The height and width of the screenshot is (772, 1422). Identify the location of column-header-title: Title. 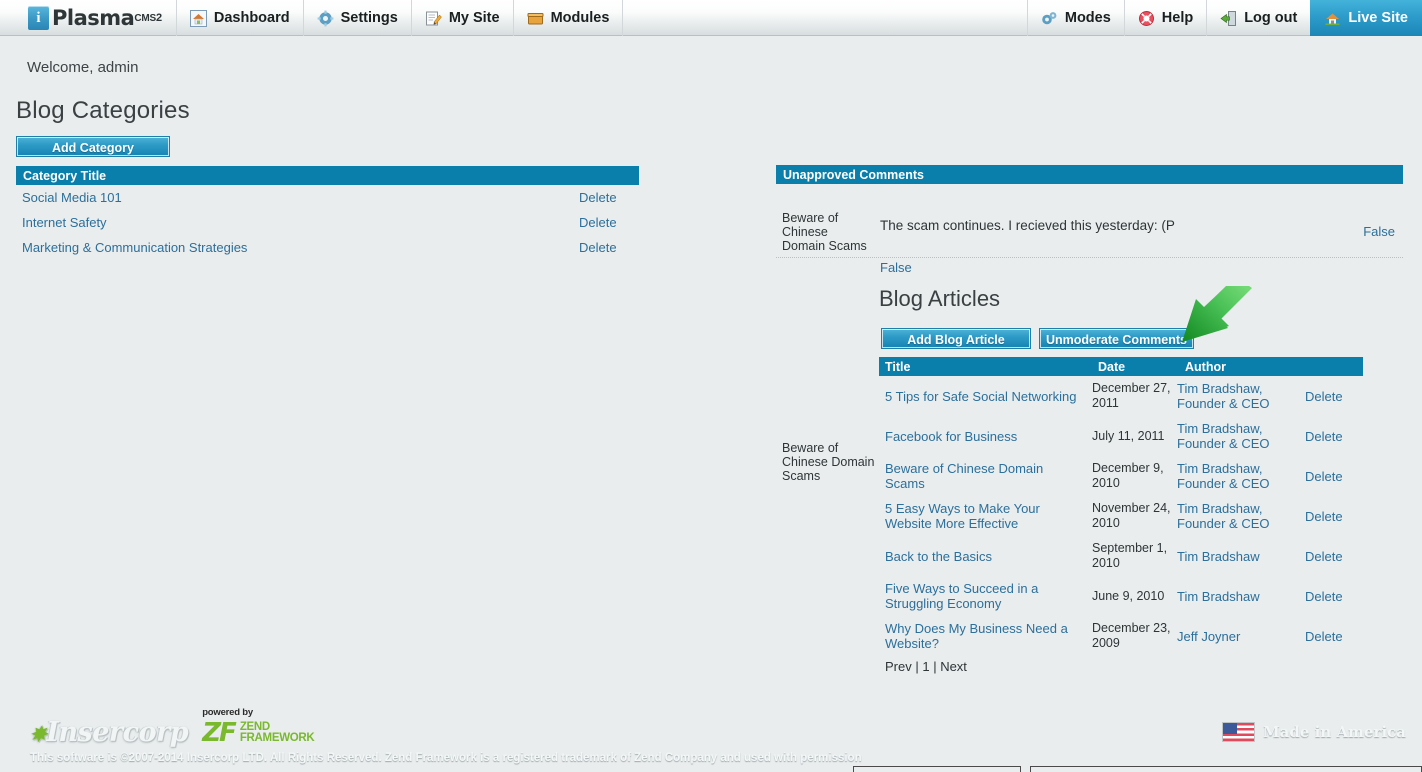
(898, 366).